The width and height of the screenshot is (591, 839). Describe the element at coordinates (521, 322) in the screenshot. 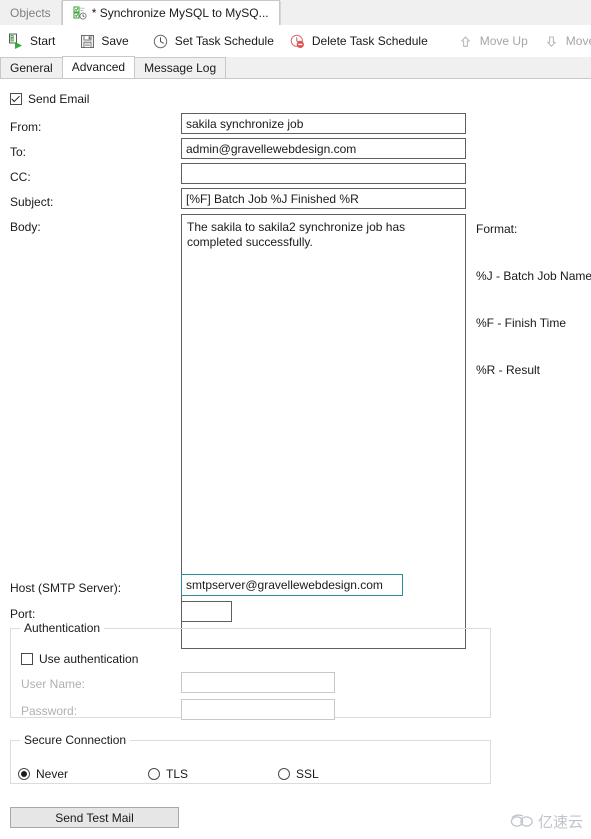

I see `format-legend-line-finish: %F - Finish Time` at that location.